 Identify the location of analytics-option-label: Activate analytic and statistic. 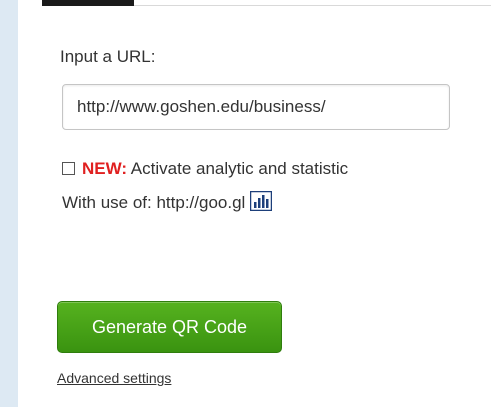
(238, 168).